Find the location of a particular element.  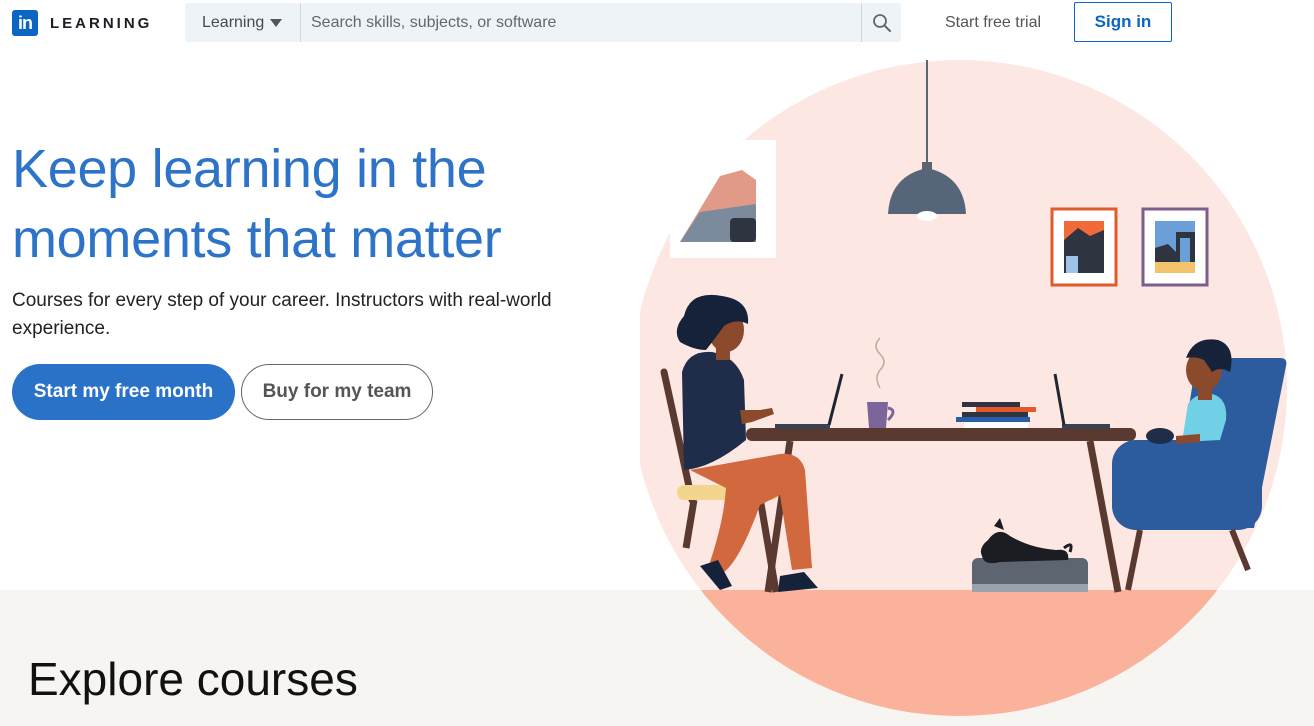

linkedin-learning-logo: in LEARNING is located at coordinates (82, 23).